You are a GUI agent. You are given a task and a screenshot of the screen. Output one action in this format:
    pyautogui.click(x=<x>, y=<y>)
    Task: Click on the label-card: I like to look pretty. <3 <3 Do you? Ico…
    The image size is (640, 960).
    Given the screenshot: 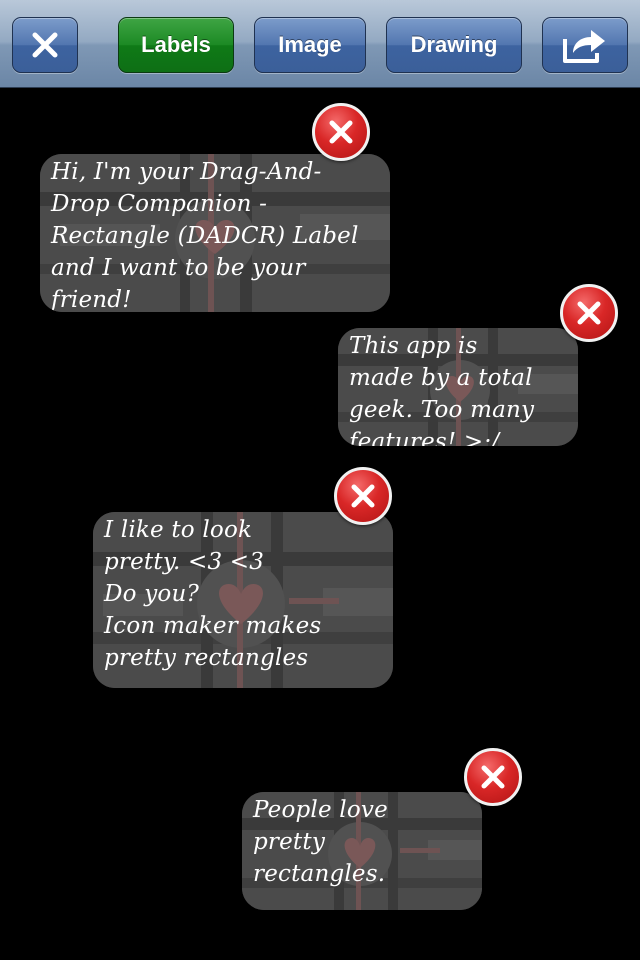 What is the action you would take?
    pyautogui.click(x=243, y=600)
    